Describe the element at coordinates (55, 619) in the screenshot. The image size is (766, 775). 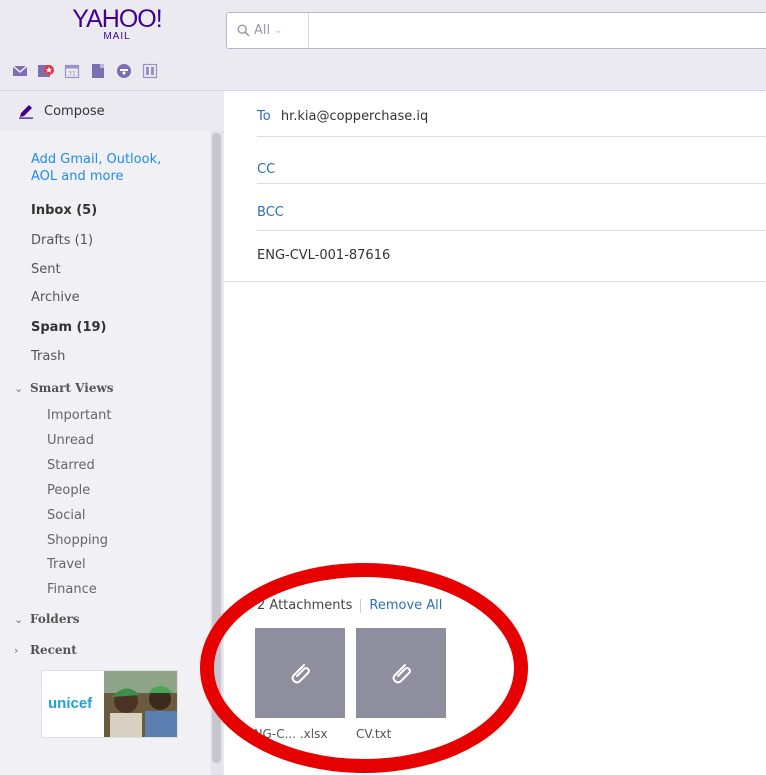
I see `folders-section-label: Folders` at that location.